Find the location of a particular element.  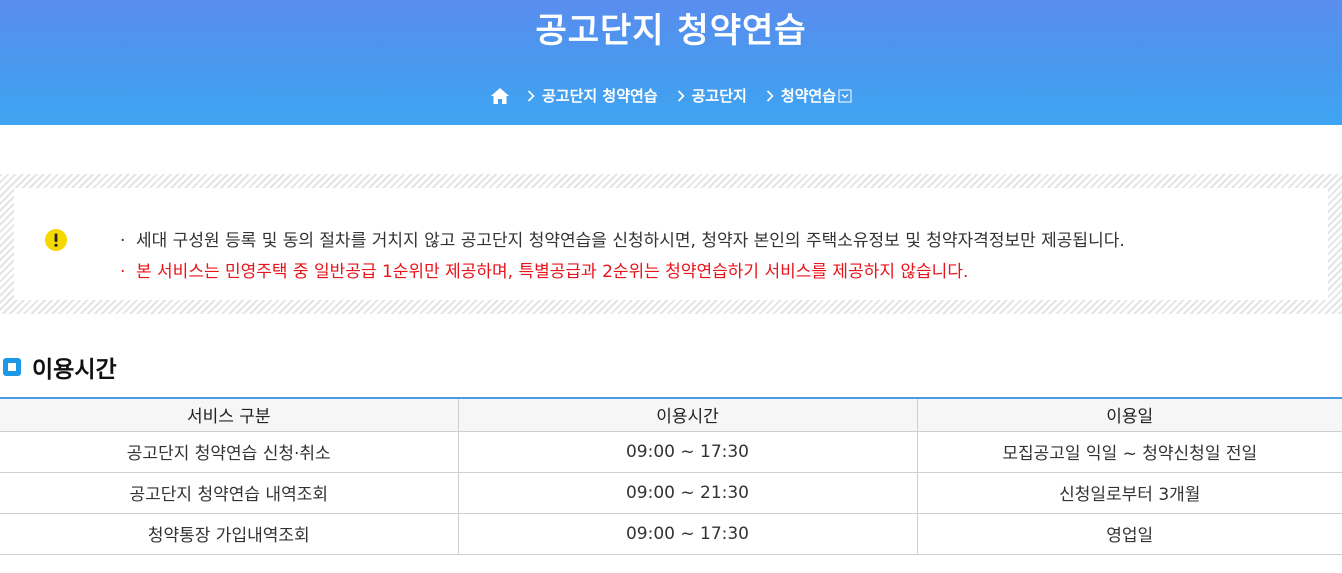

table-cell: 09:00 ~ 21:30 is located at coordinates (687, 493).